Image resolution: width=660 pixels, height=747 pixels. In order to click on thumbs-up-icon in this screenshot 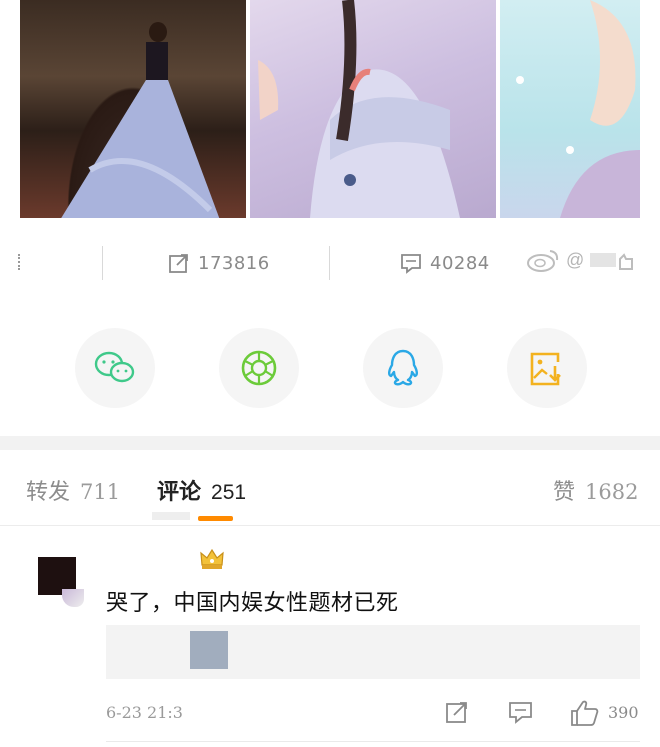, I will do `click(585, 713)`.